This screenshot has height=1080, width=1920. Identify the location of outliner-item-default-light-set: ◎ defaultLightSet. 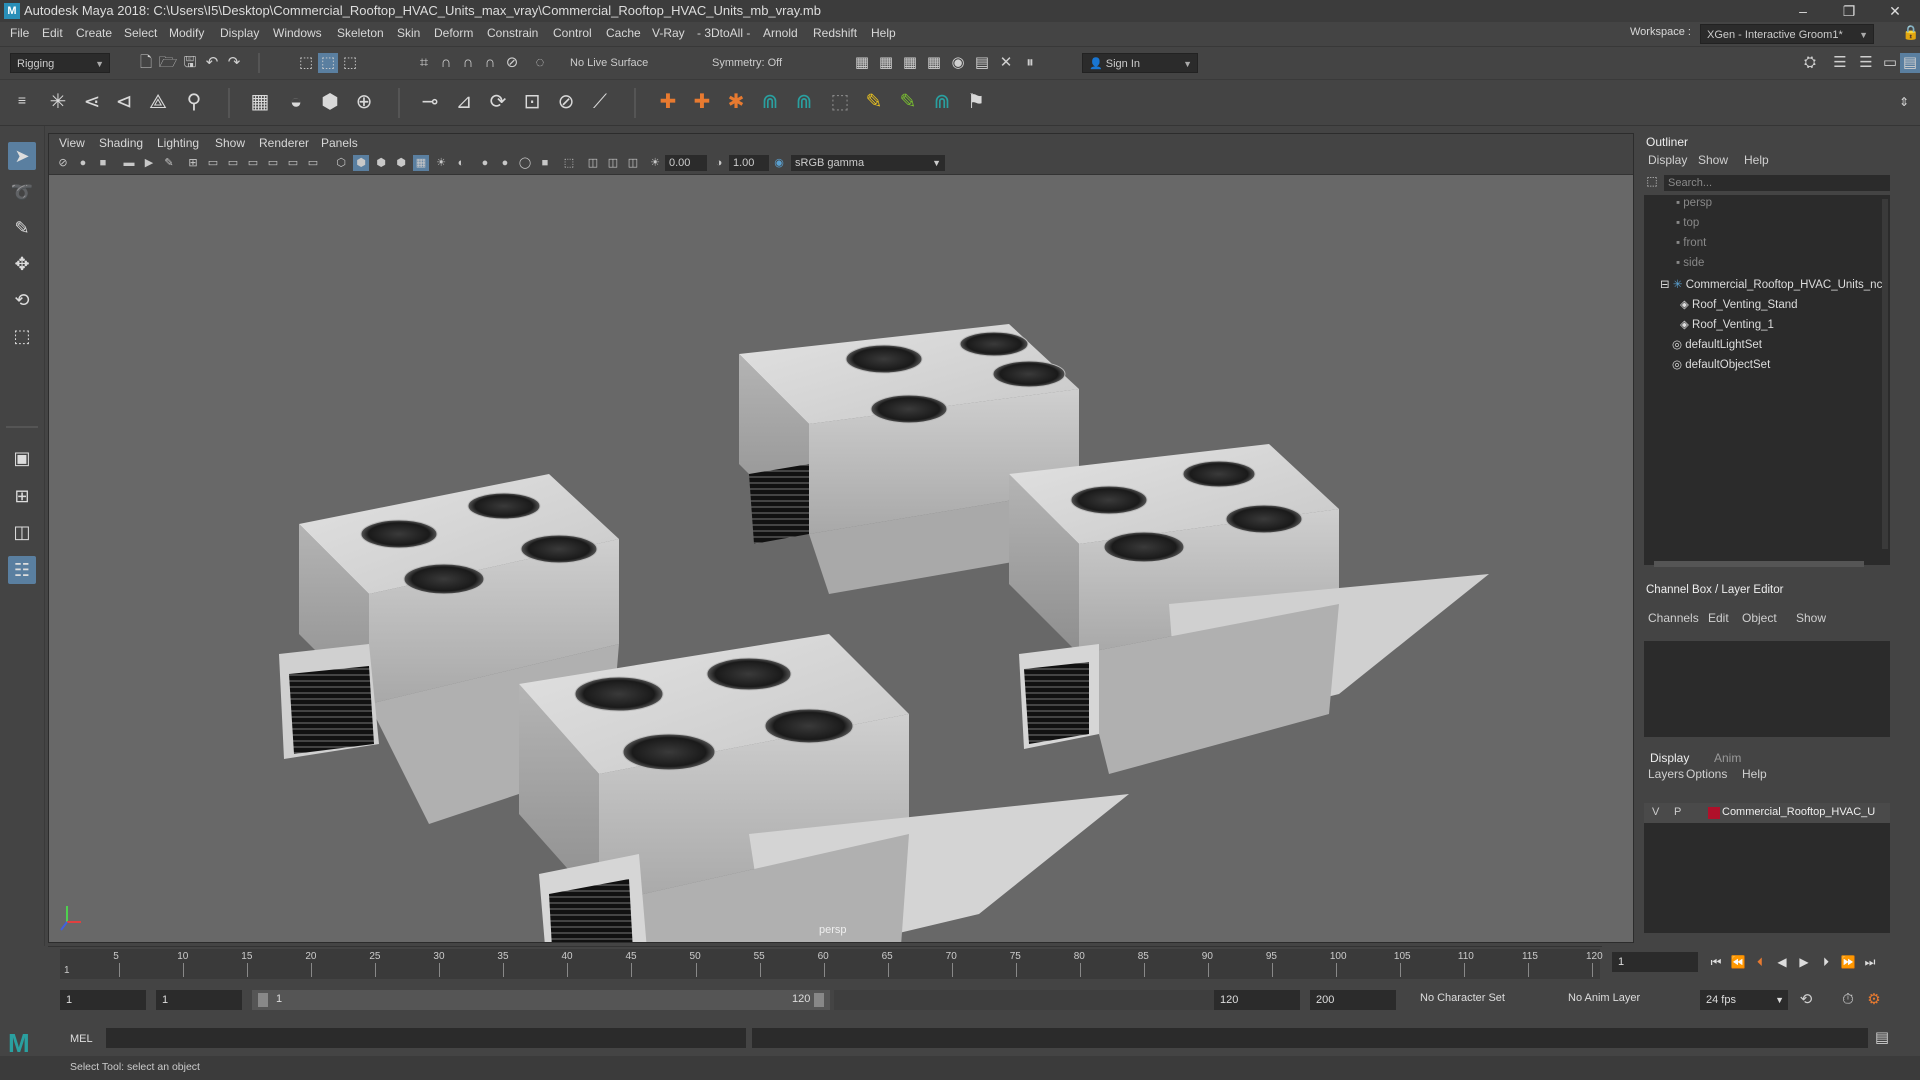
(1717, 344).